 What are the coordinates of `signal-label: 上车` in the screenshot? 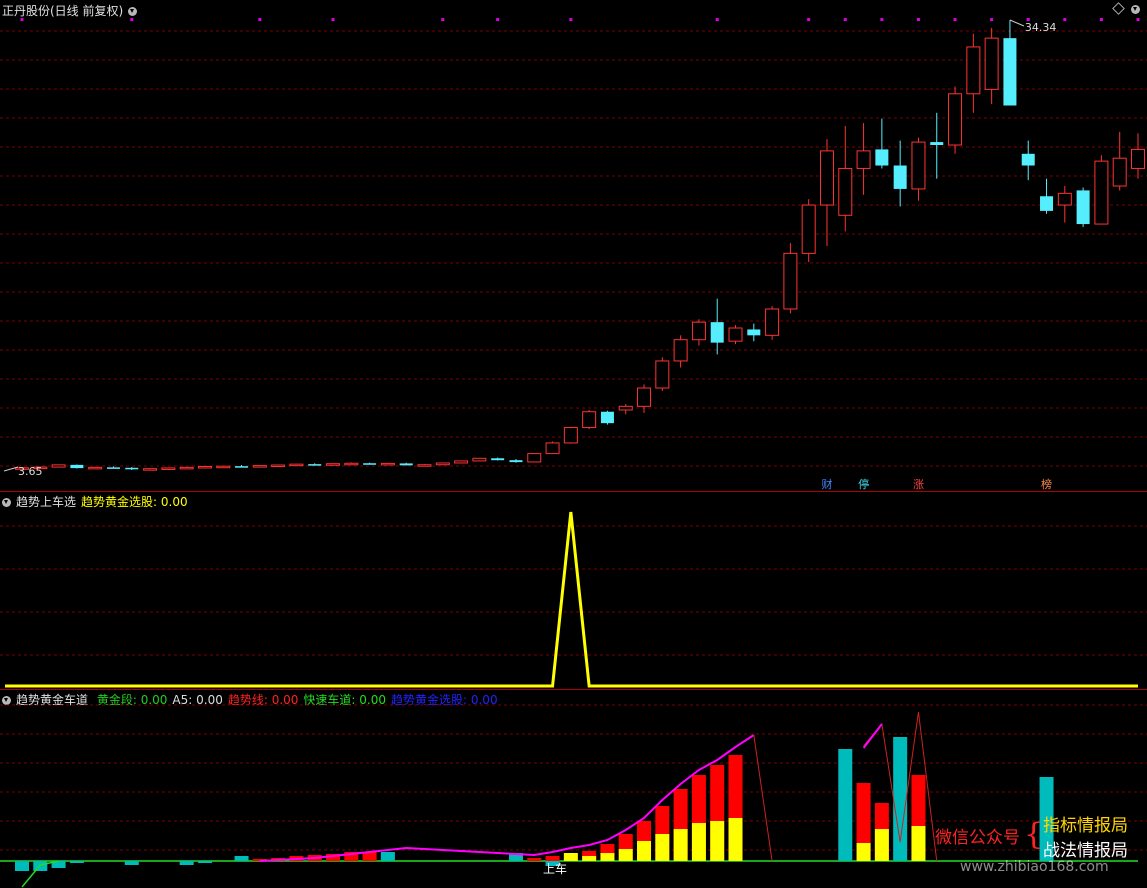 It's located at (555, 869).